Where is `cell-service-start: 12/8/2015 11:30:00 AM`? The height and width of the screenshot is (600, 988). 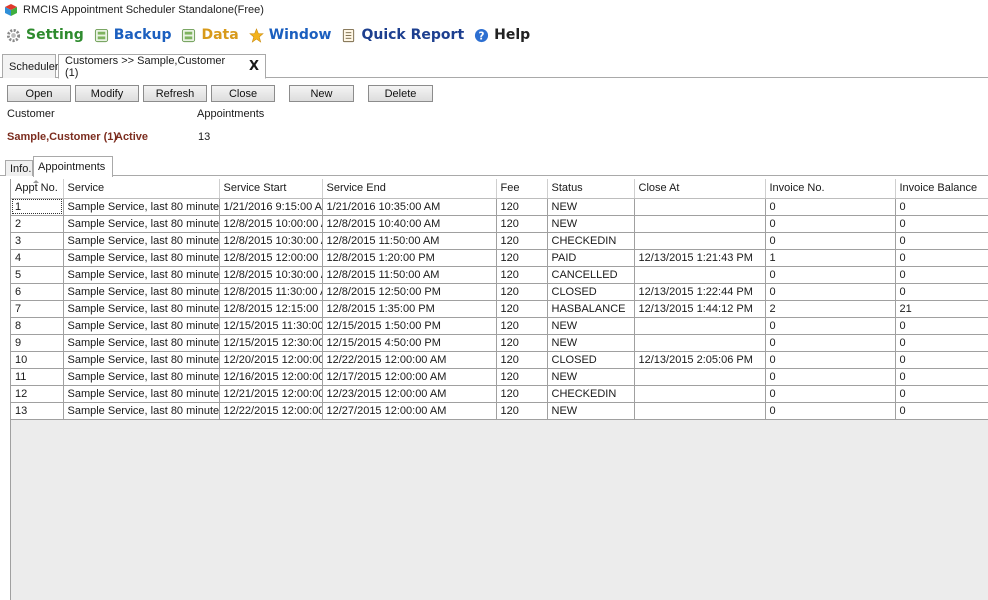
cell-service-start: 12/8/2015 11:30:00 AM is located at coordinates (271, 292).